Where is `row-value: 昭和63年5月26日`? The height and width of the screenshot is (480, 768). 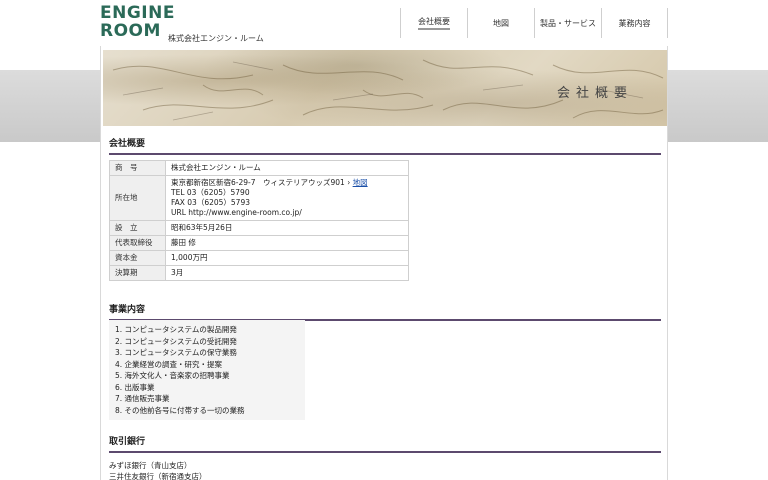 row-value: 昭和63年5月26日 is located at coordinates (287, 228).